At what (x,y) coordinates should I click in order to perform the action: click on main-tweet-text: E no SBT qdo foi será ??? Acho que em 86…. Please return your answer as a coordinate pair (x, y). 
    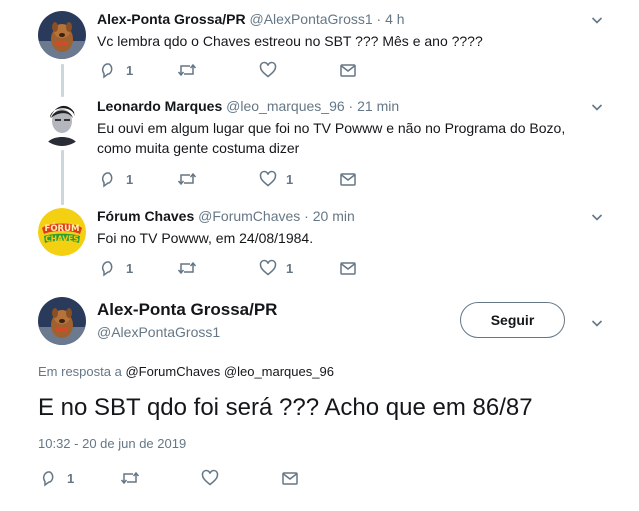
    Looking at the image, I should click on (285, 407).